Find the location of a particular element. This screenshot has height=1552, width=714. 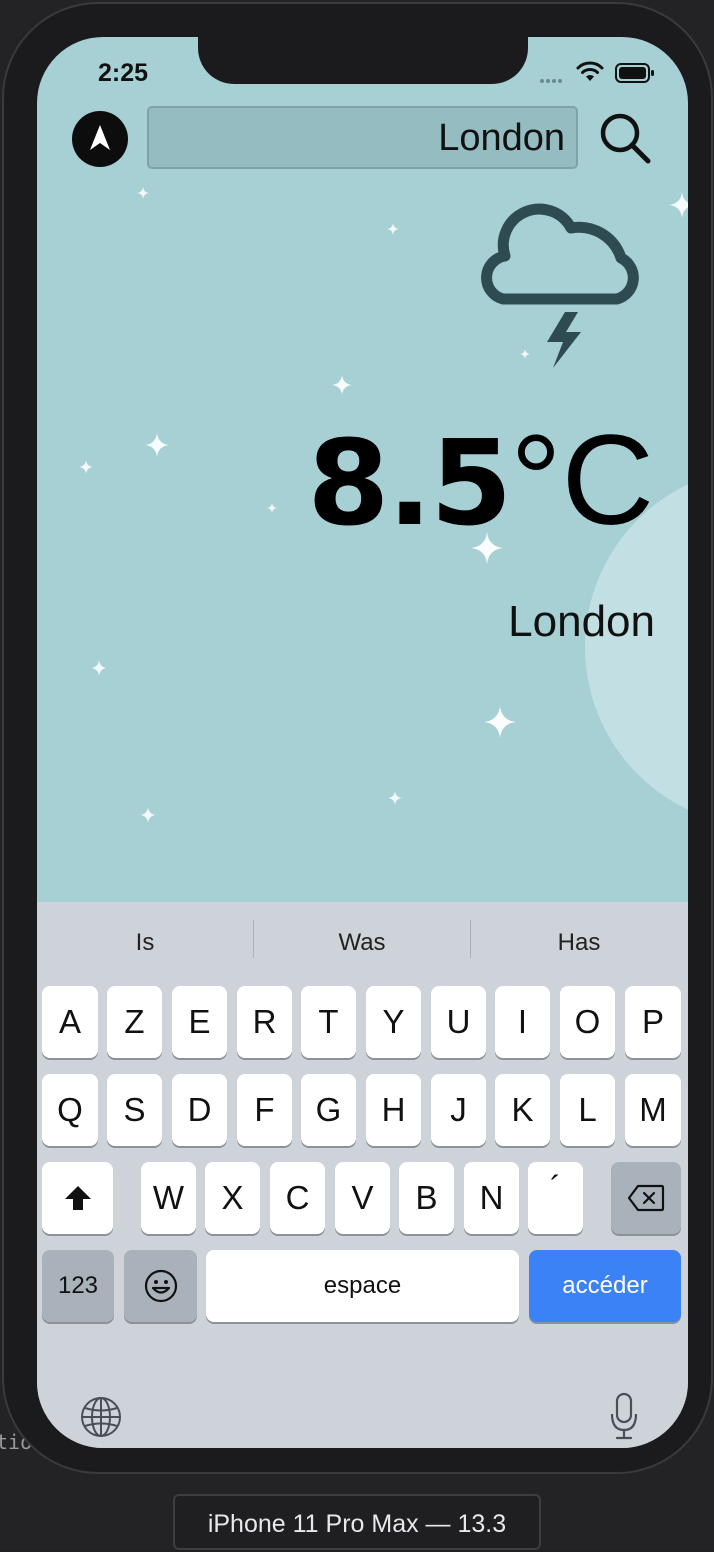

city-name: London is located at coordinates (581, 621).